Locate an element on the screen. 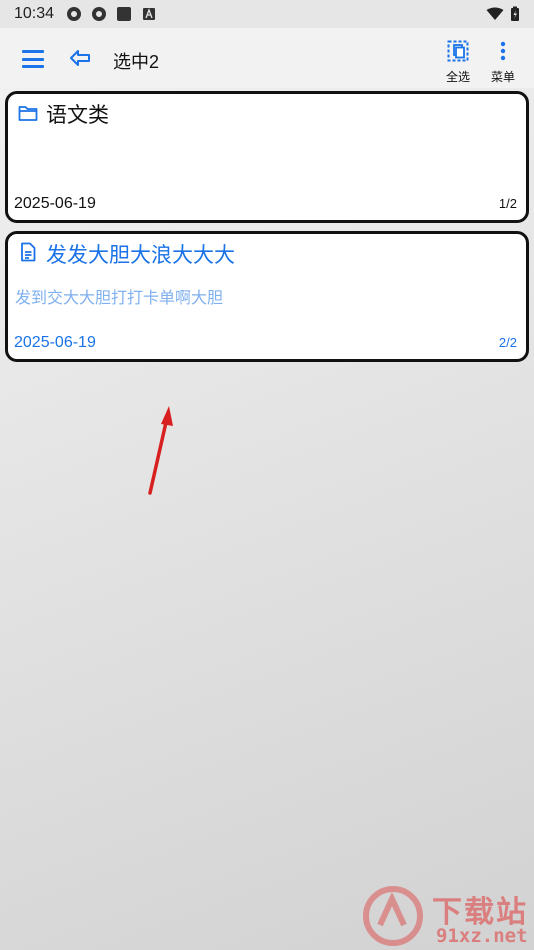  list-item-document: 发发大胆大浪大大大 发到交大大胆打打卡单啊大胆 2025-06-19 2/2 is located at coordinates (267, 296).